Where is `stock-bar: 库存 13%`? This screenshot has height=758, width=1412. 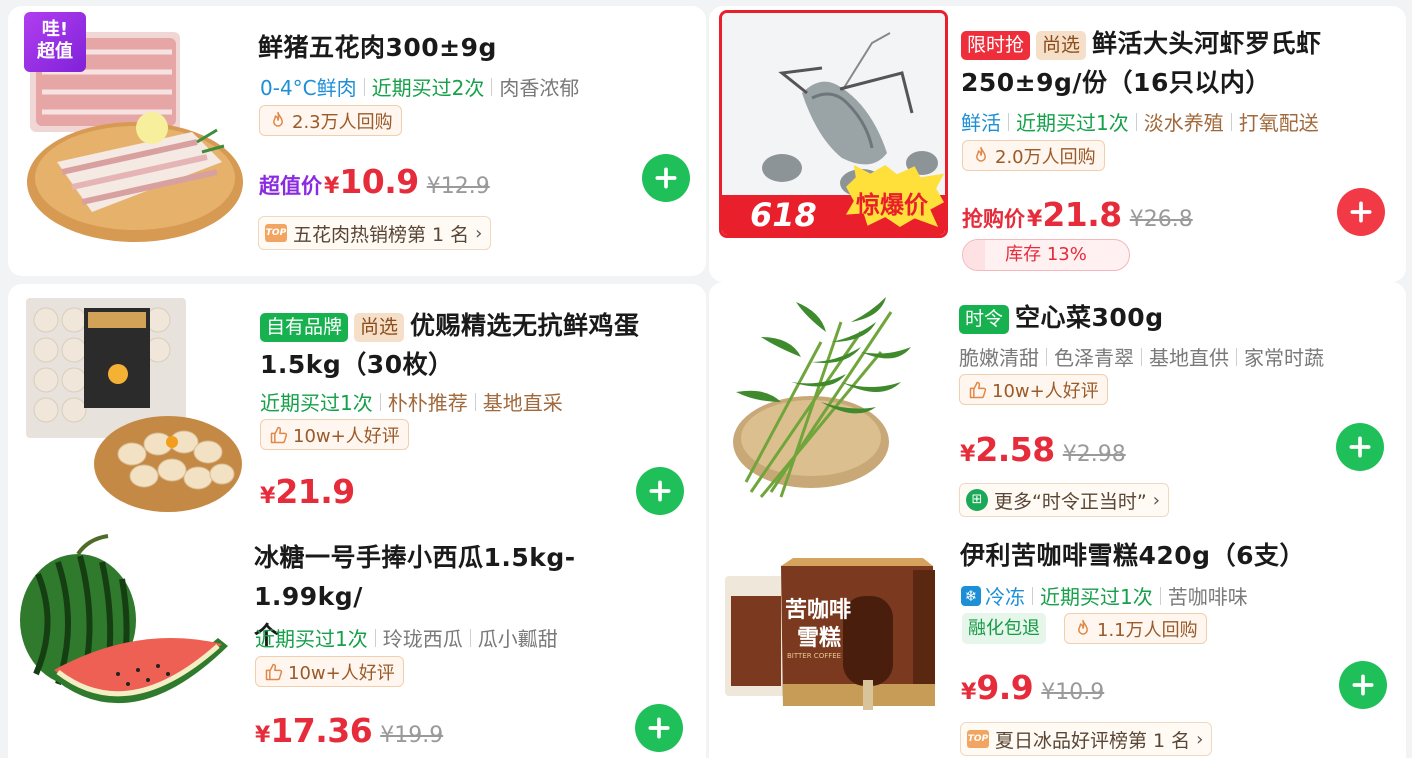
stock-bar: 库存 13% is located at coordinates (1046, 255).